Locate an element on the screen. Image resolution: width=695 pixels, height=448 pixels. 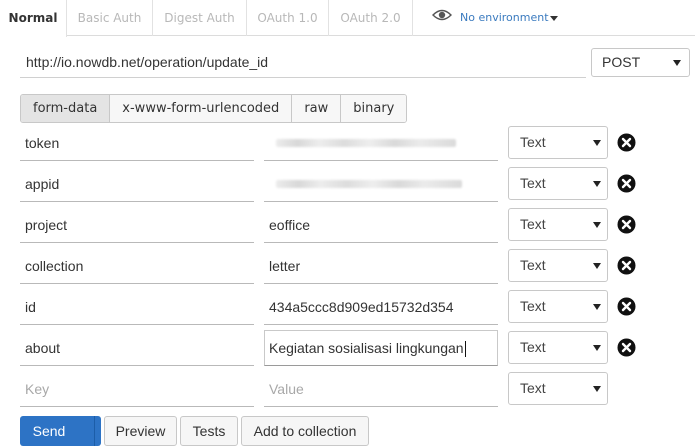
param-value-text: Kegiatan sosialisasi lingkungan is located at coordinates (366, 348).